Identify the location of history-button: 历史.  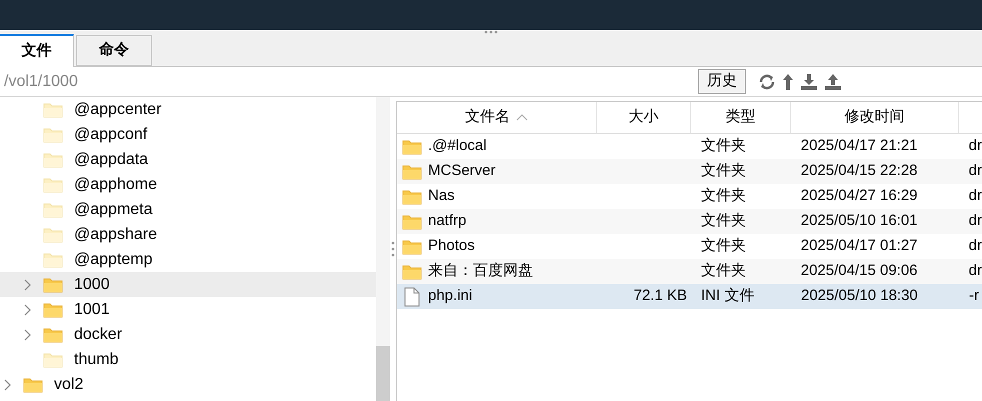
(722, 81).